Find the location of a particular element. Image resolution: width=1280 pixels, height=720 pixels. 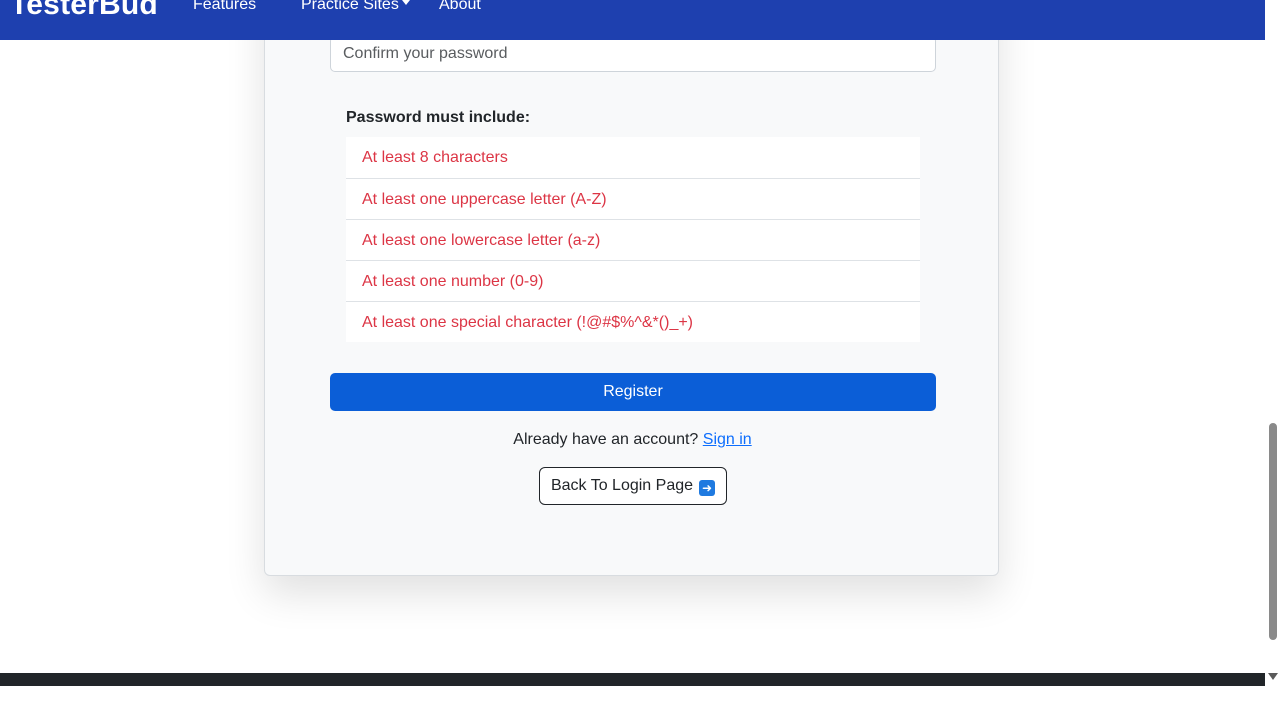

nav-link-about: About is located at coordinates (460, 7).